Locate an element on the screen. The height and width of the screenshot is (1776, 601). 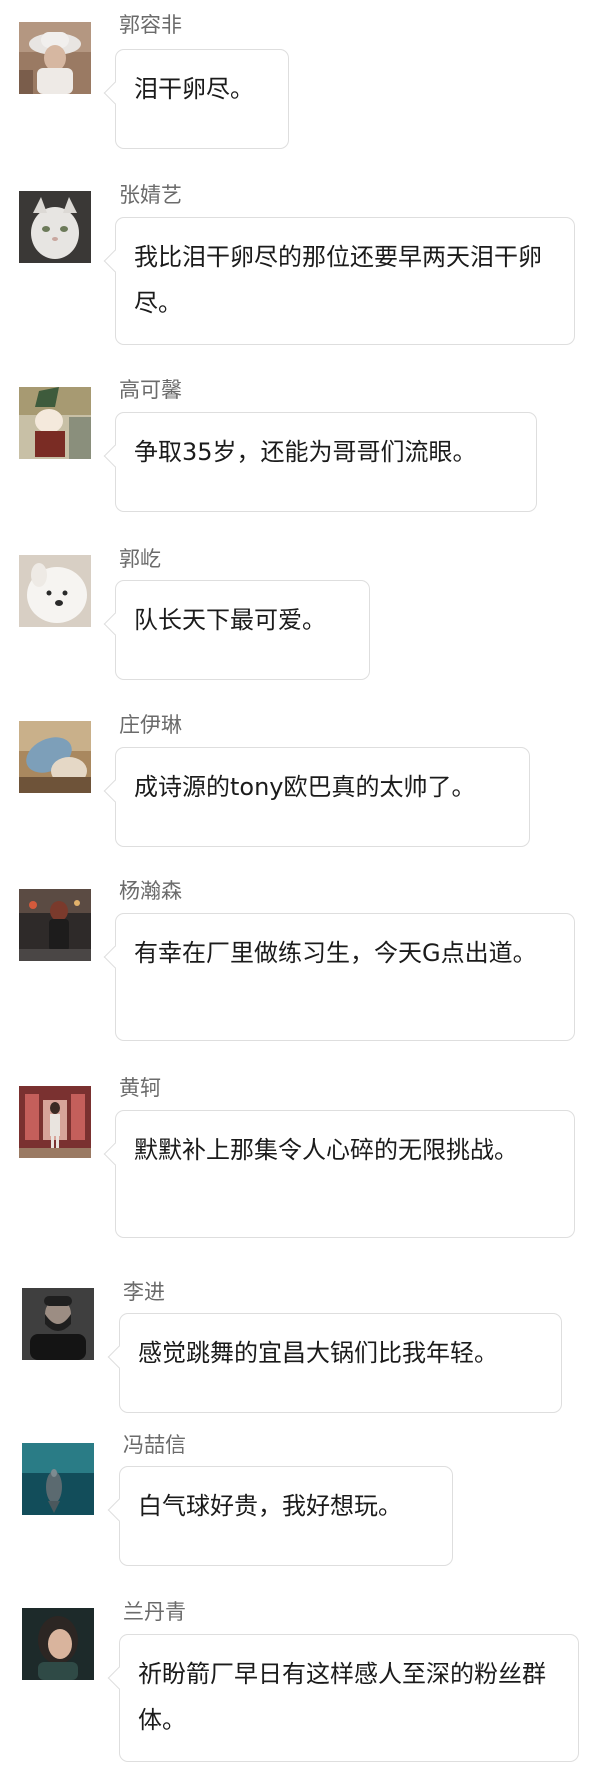
message-bubble: 争取35岁，还能为哥哥们流眼。 is located at coordinates (320, 462).